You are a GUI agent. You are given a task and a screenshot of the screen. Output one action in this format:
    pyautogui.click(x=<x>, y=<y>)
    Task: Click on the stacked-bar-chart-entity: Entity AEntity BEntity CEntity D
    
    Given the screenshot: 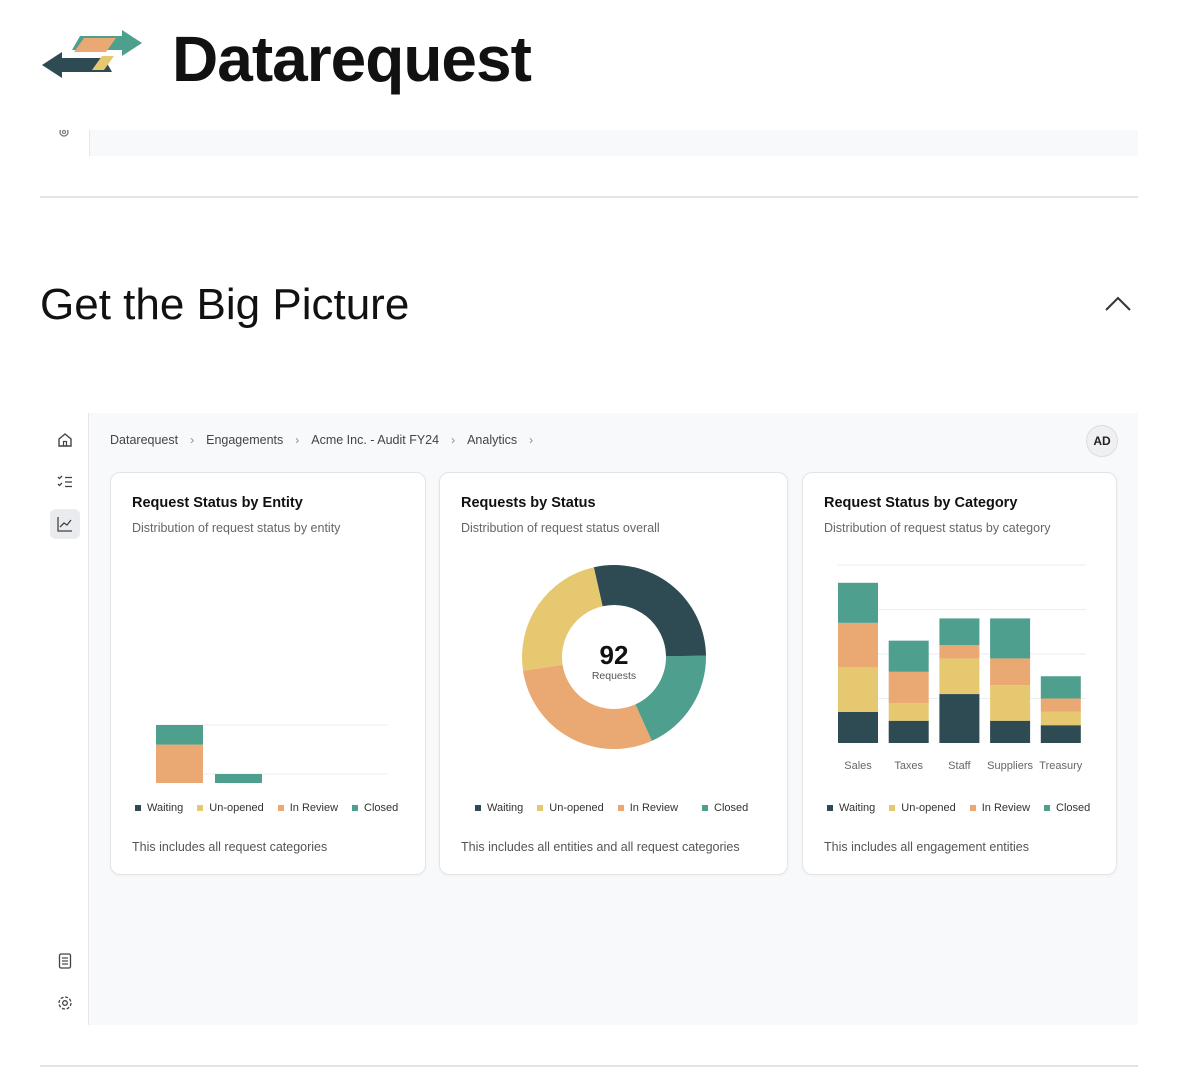 What is the action you would take?
    pyautogui.click(x=272, y=753)
    